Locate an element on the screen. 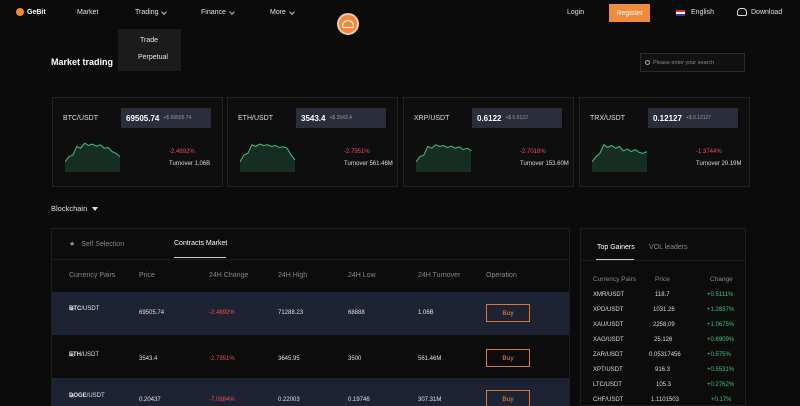 The image size is (800, 406). language-selector: English is located at coordinates (695, 12).